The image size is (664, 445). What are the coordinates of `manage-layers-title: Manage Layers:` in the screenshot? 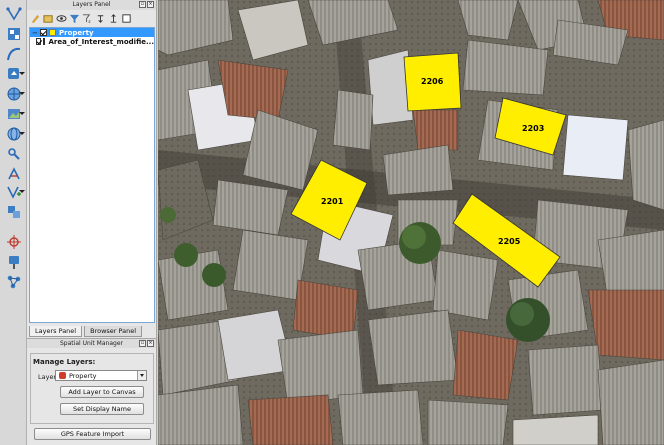 It's located at (64, 362).